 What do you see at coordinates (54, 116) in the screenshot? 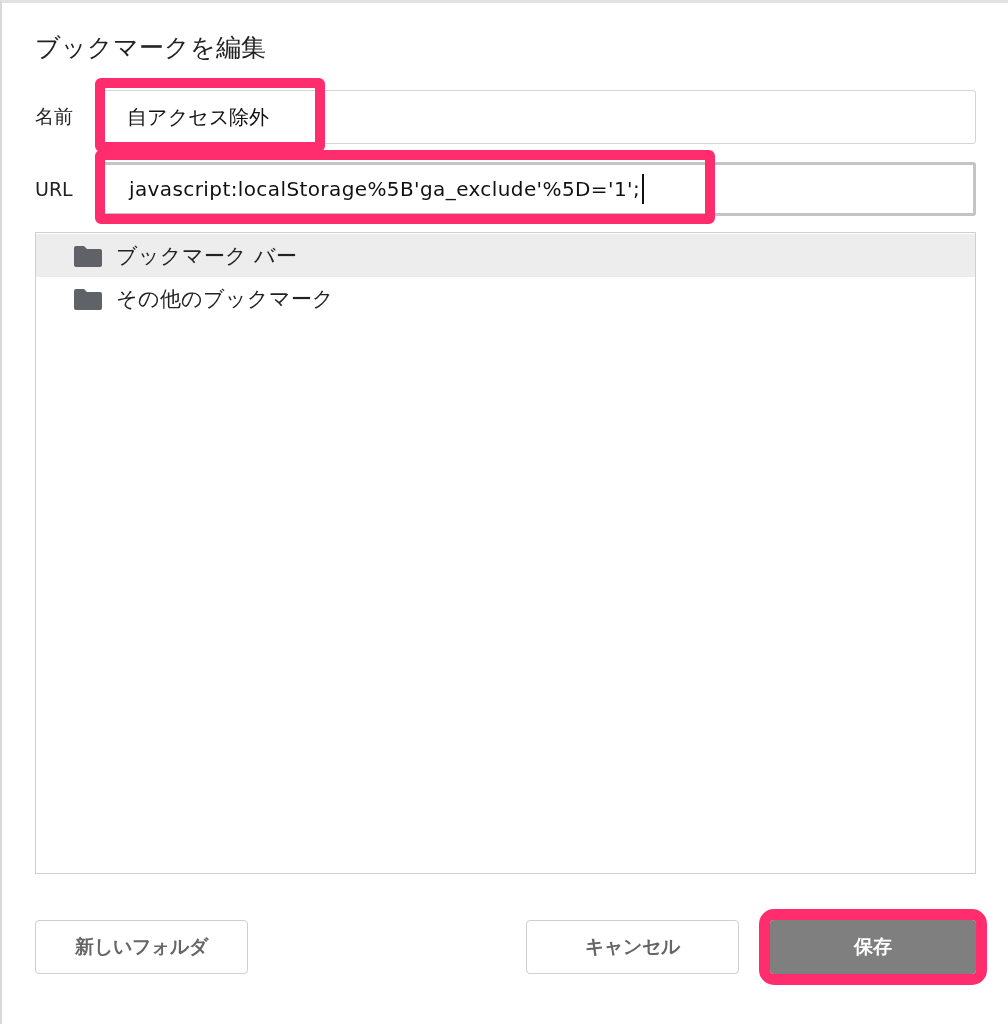
I see `field-label: 名前` at bounding box center [54, 116].